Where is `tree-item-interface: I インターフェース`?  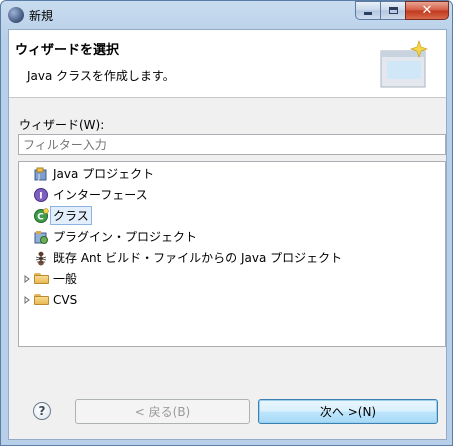 tree-item-interface: I インターフェース is located at coordinates (90, 194).